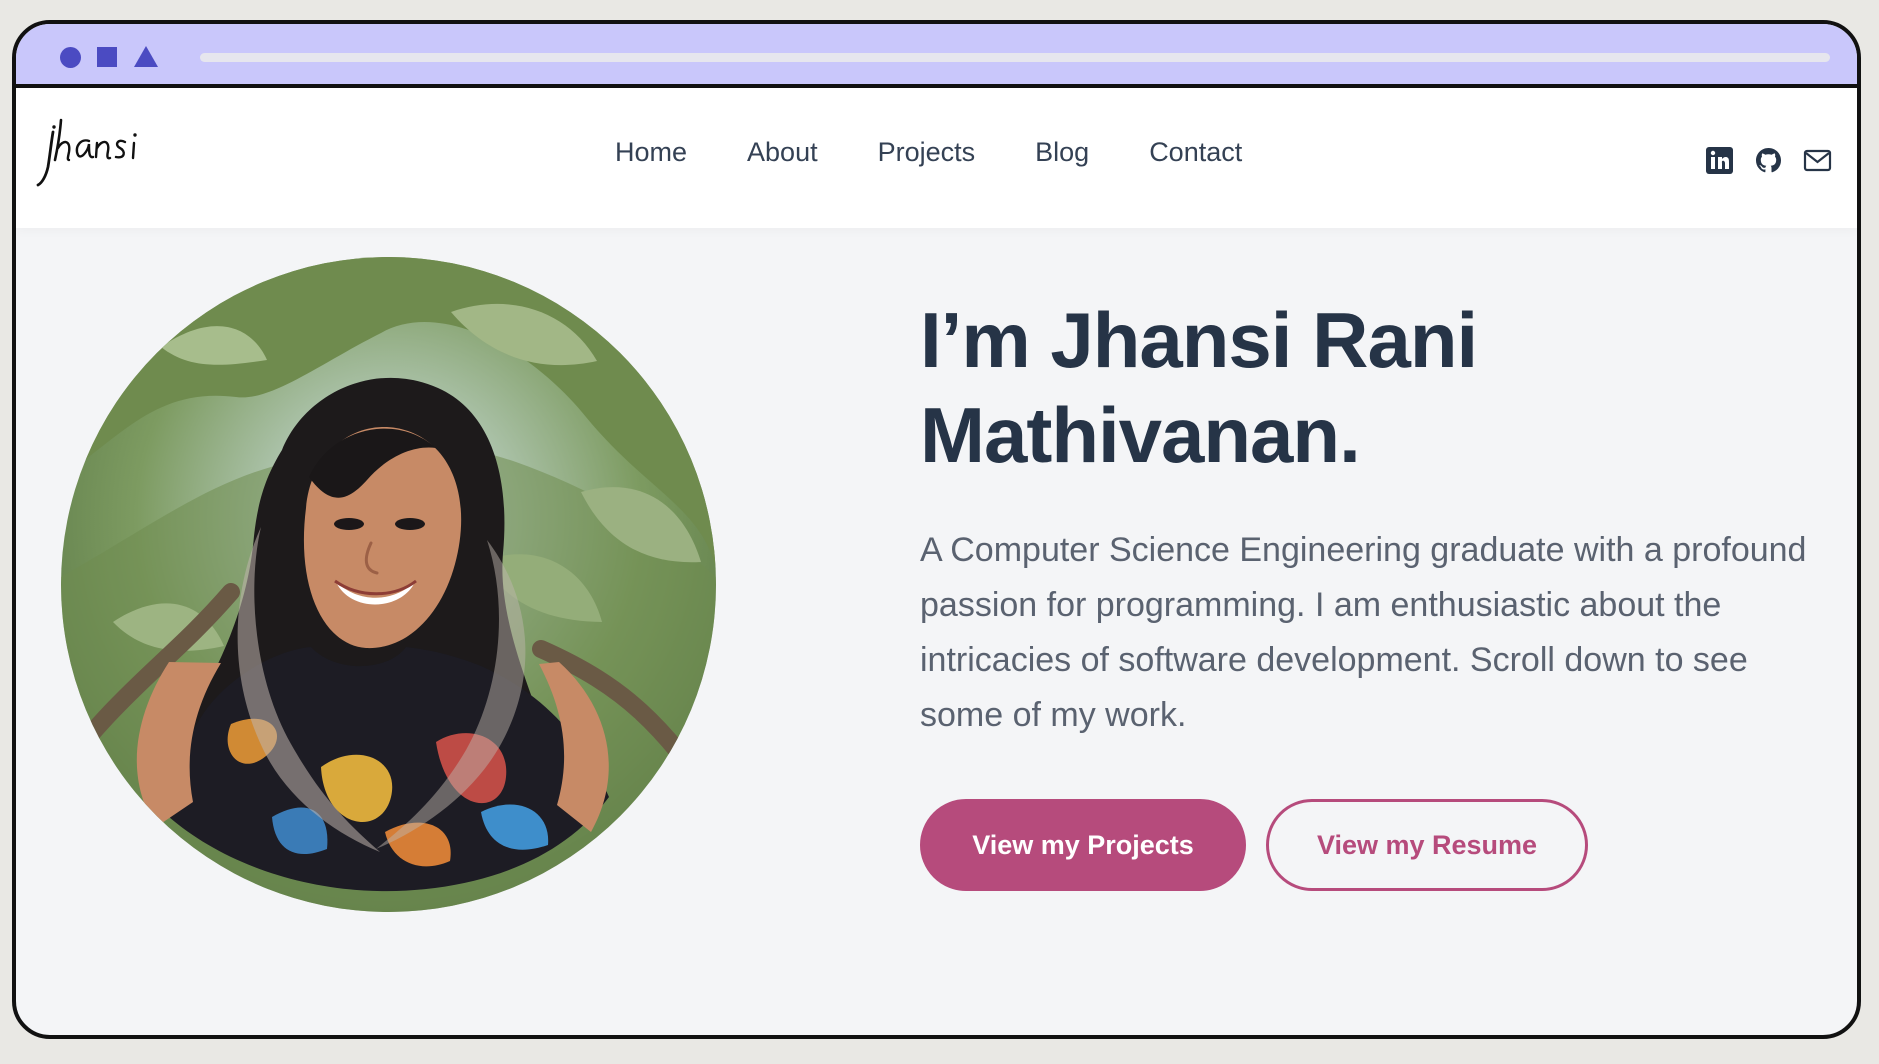  Describe the element at coordinates (1427, 845) in the screenshot. I see `view-resume-button: View my Resume` at that location.